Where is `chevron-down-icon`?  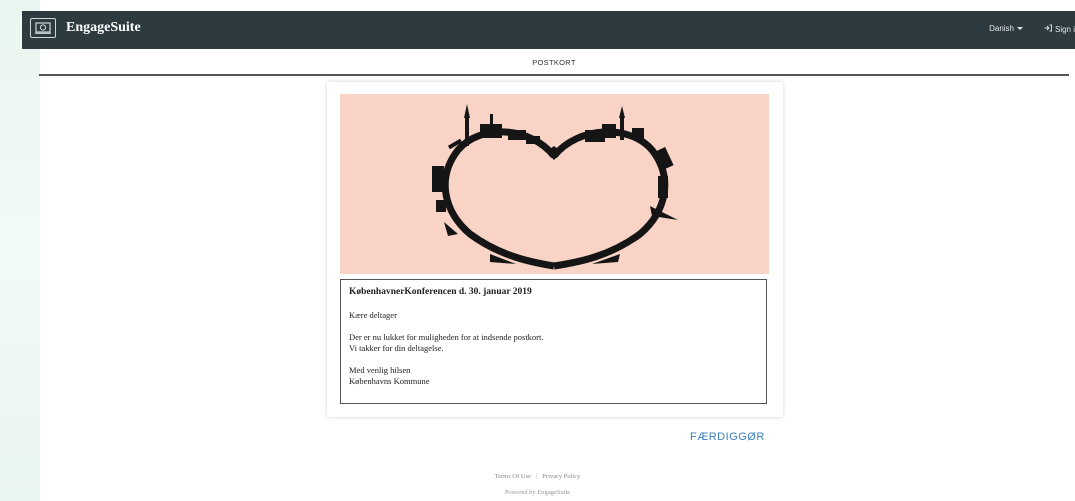 chevron-down-icon is located at coordinates (1020, 28).